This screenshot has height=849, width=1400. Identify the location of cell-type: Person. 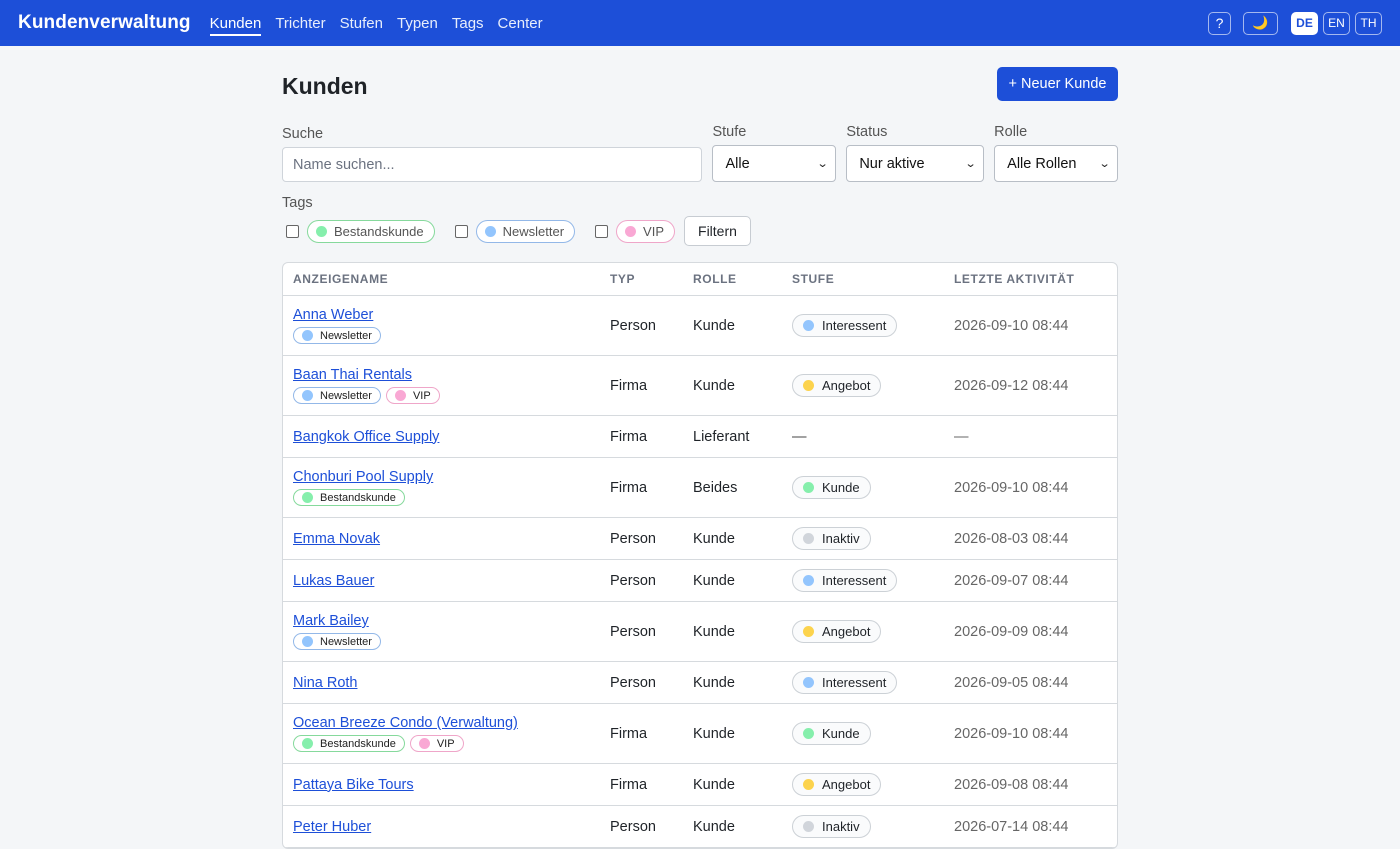
(633, 538).